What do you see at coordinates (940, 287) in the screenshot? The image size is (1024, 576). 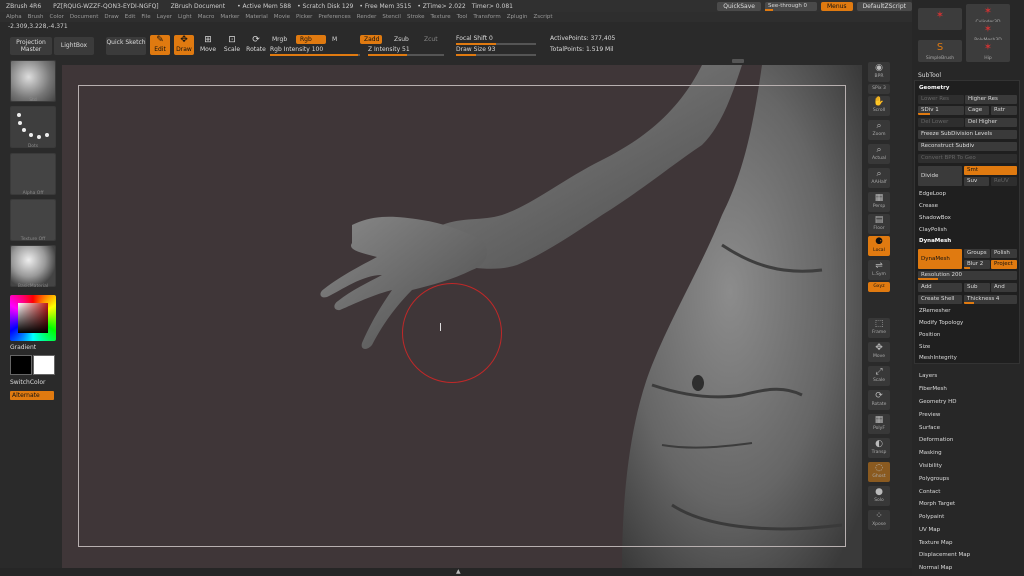 I see `add-button: Add` at bounding box center [940, 287].